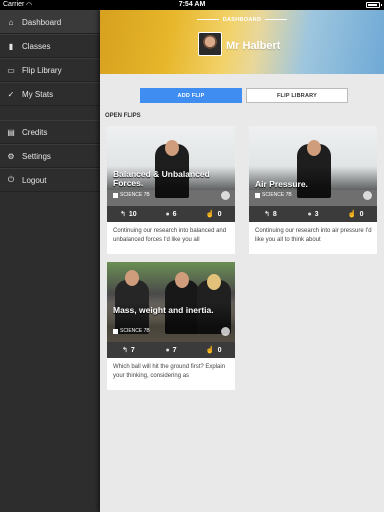 Image resolution: width=384 pixels, height=512 pixels. I want to click on sidebar-item-flip-library: ▭ Flip Library, so click(50, 70).